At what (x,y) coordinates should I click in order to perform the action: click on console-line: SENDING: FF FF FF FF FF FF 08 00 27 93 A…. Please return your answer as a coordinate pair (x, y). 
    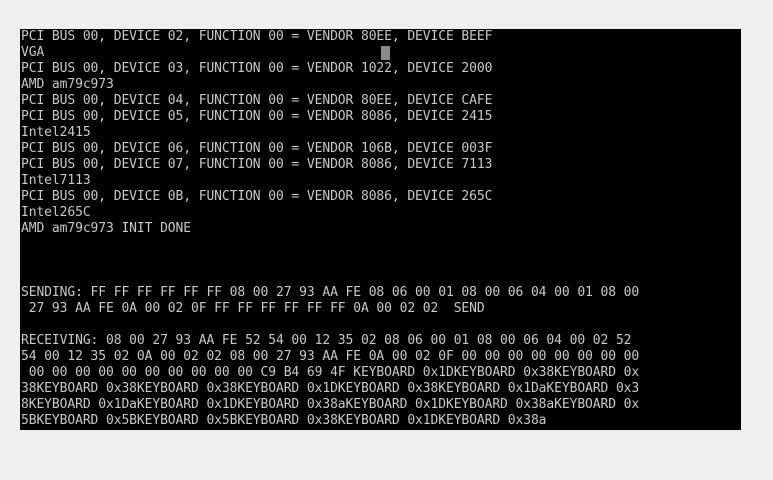
    Looking at the image, I should click on (330, 292).